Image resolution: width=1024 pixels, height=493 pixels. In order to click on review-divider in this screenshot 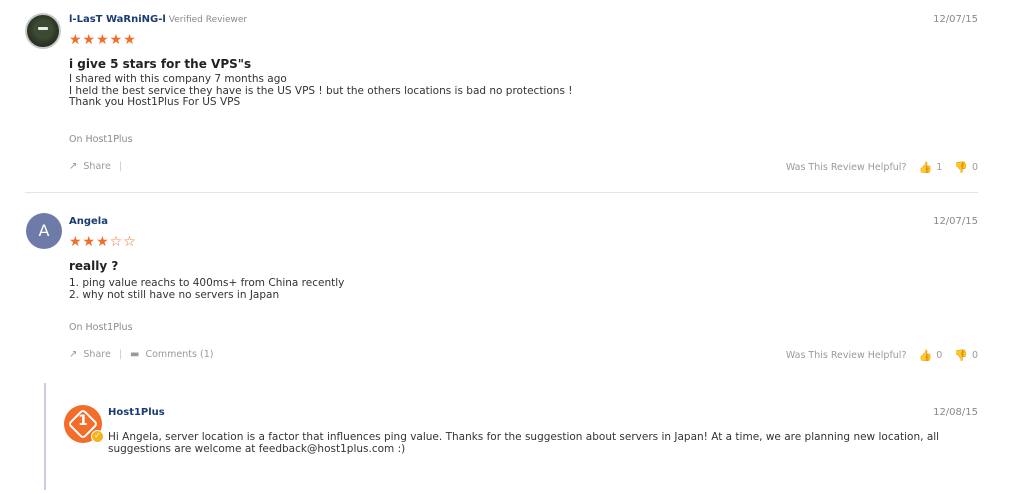, I will do `click(501, 192)`.